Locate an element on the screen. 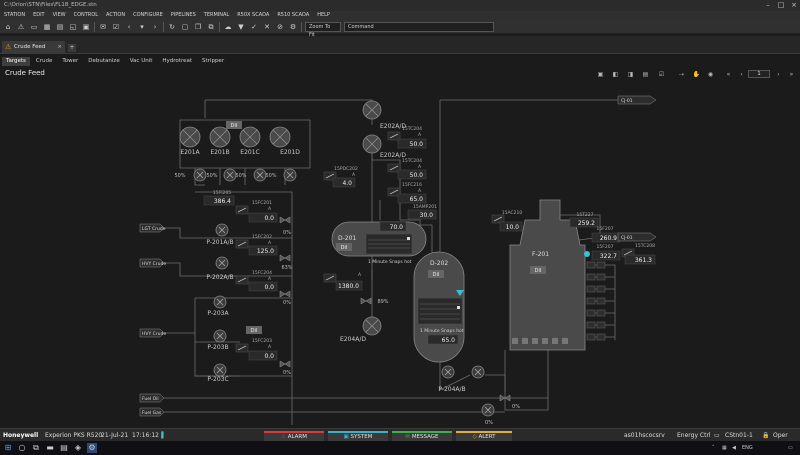 This screenshot has width=800, height=455. trend-icon: ◱ is located at coordinates (73, 27).